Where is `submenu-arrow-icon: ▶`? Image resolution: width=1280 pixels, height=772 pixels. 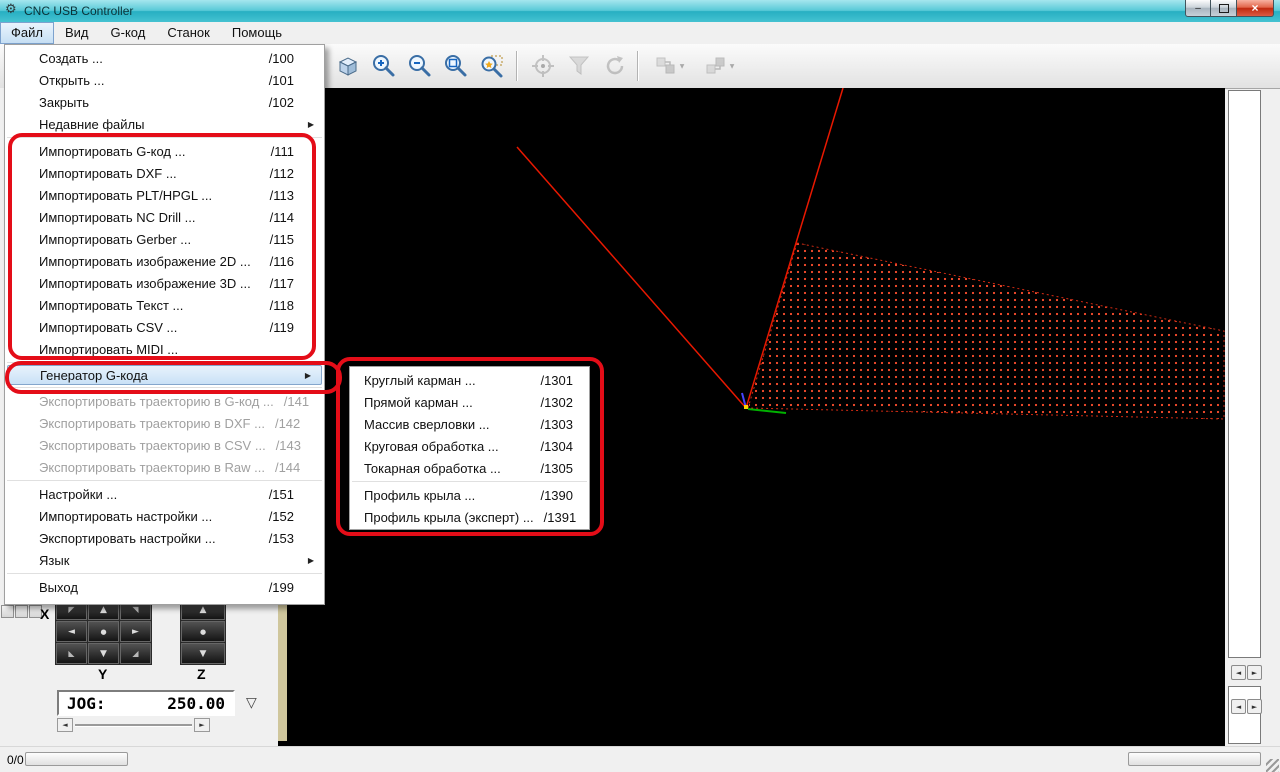 submenu-arrow-icon: ▶ is located at coordinates (310, 560).